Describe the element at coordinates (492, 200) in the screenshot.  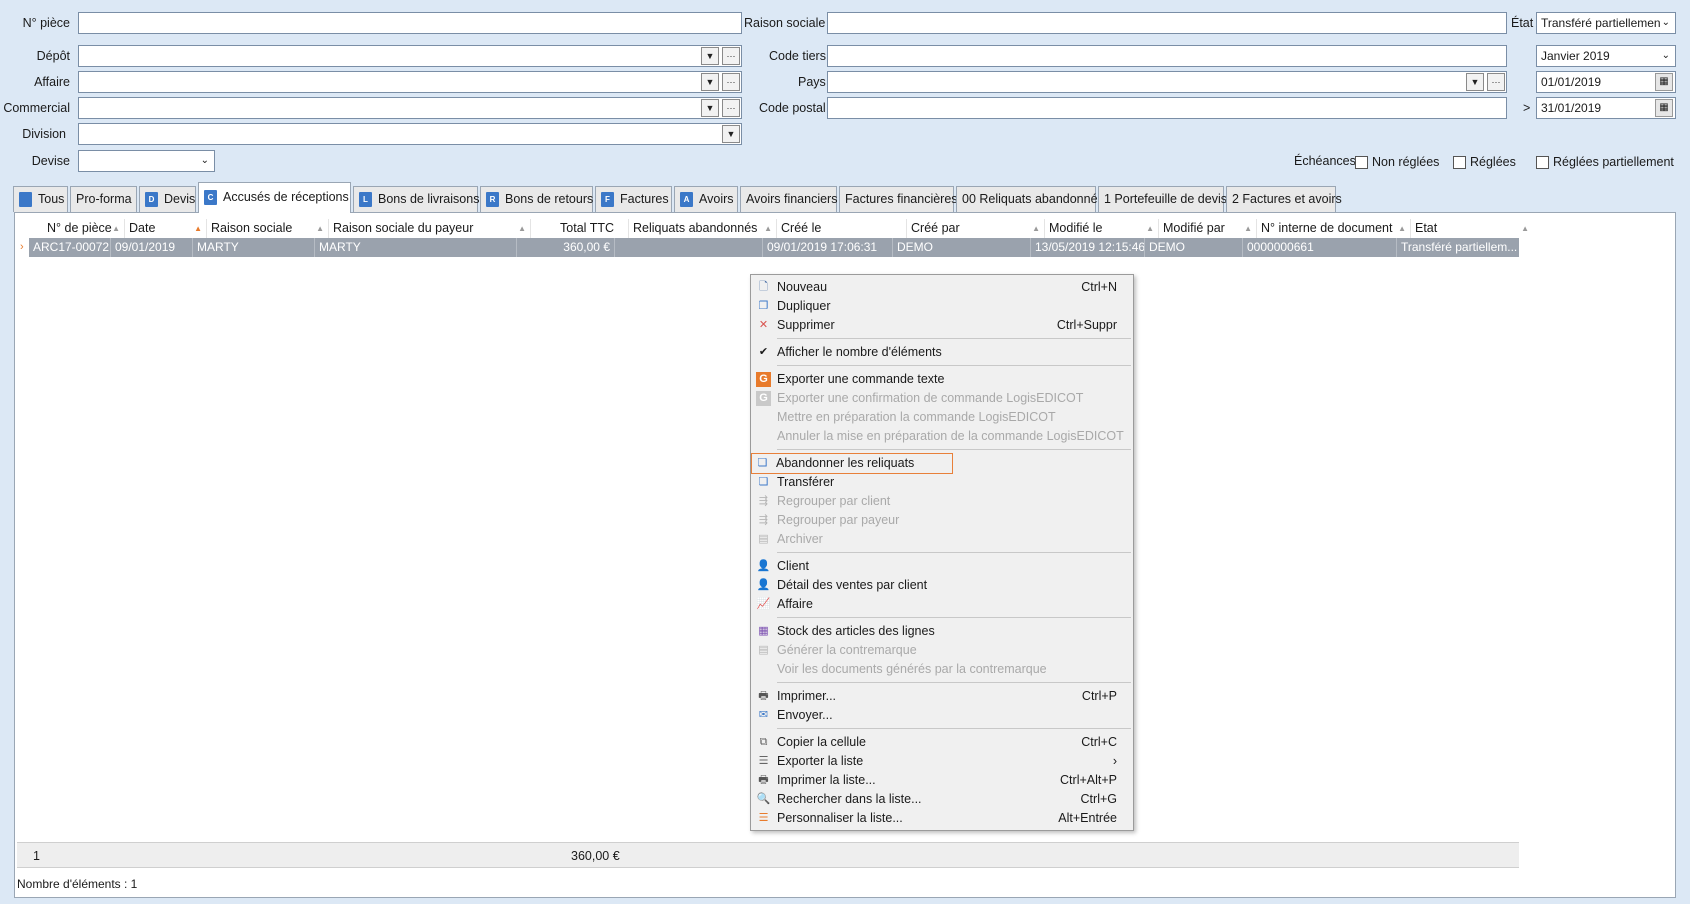
I see `retour-icon: R` at that location.